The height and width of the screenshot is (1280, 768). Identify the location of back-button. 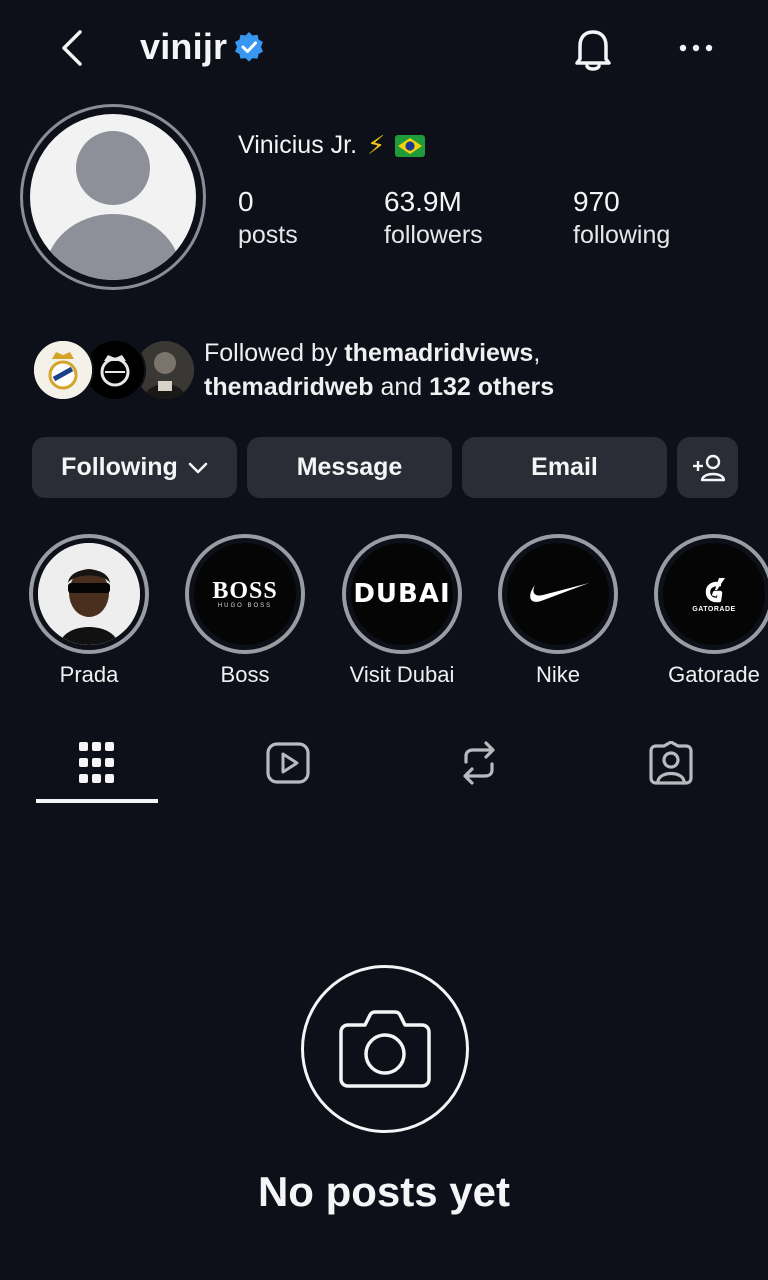
(73, 48).